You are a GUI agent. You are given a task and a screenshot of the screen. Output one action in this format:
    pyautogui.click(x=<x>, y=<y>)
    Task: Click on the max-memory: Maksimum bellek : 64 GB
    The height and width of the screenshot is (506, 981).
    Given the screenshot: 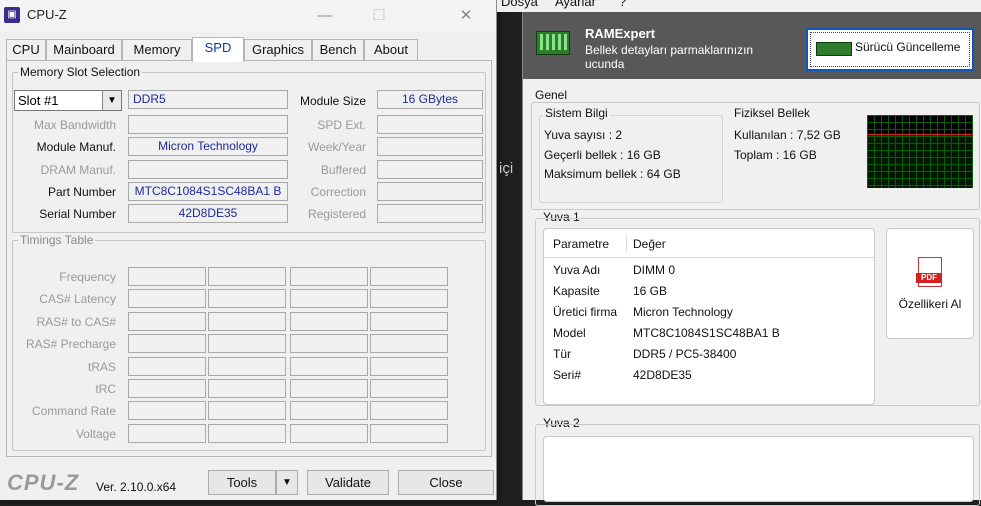 What is the action you would take?
    pyautogui.click(x=612, y=174)
    